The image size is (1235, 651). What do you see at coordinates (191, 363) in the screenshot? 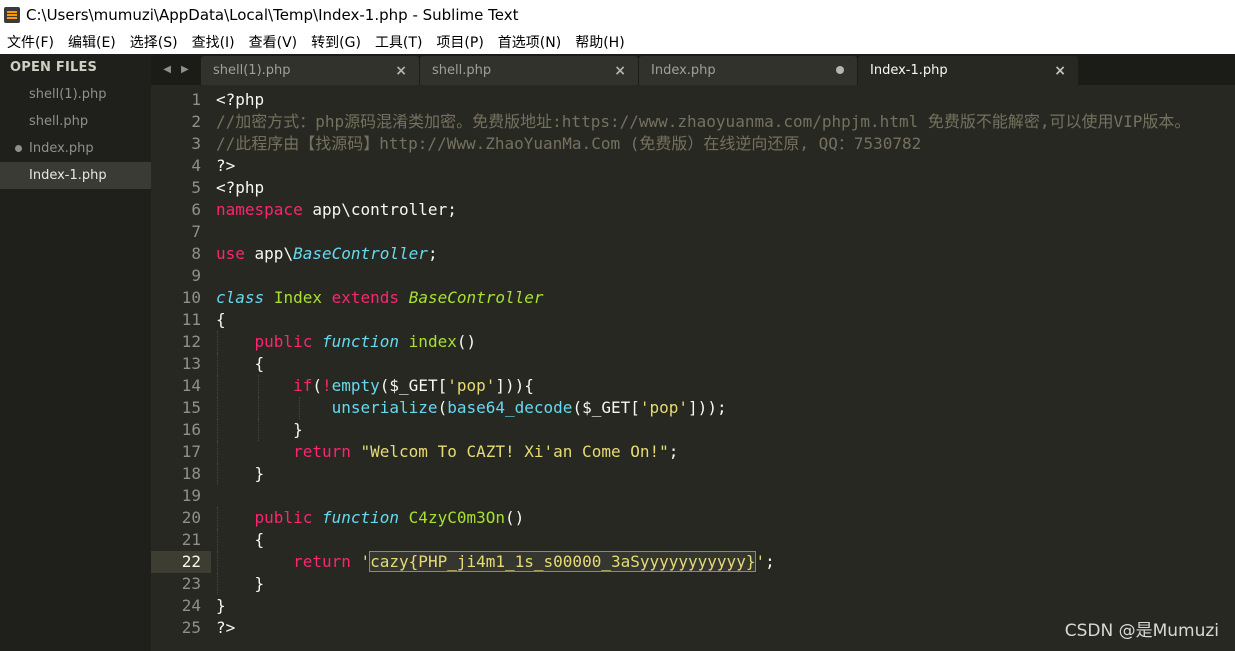
I see `line-number: 13` at bounding box center [191, 363].